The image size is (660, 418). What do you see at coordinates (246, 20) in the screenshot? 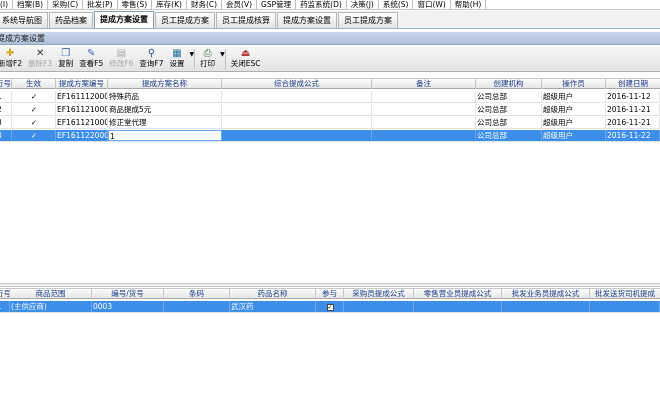
I see `tab-5: 员工提成核算` at bounding box center [246, 20].